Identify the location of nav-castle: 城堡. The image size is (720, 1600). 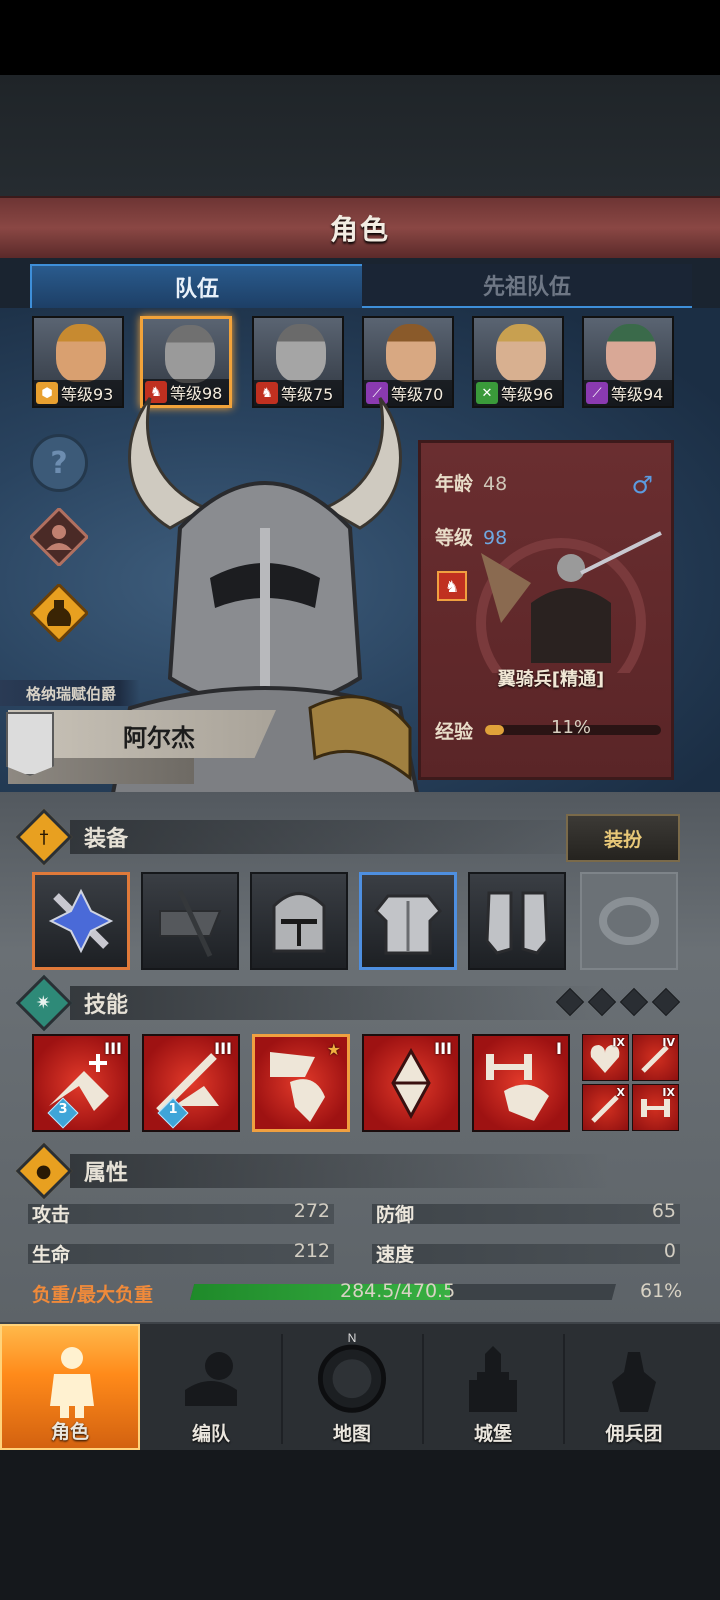
(493, 1387).